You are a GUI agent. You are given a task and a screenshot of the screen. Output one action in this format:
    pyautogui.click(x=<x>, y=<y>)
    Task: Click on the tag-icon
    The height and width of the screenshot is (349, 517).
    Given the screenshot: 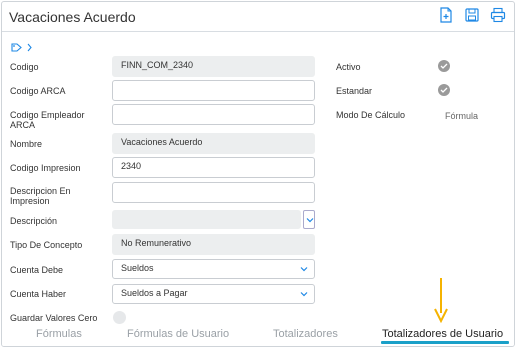 What is the action you would take?
    pyautogui.click(x=16, y=49)
    